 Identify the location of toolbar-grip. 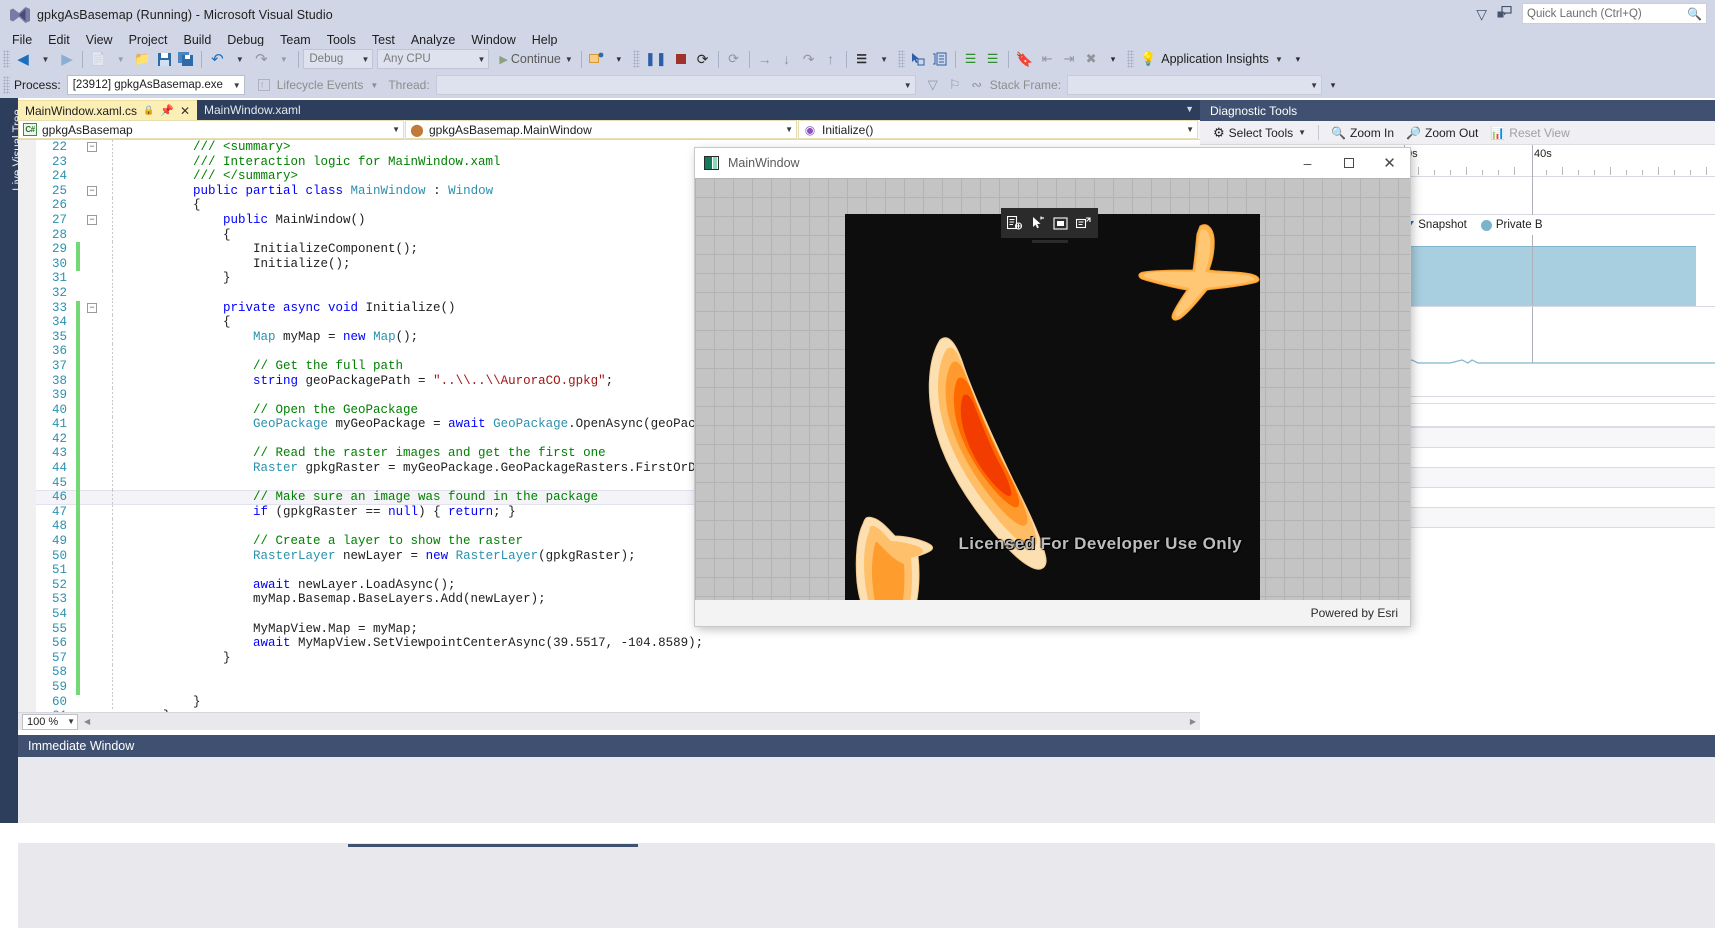
(6, 59).